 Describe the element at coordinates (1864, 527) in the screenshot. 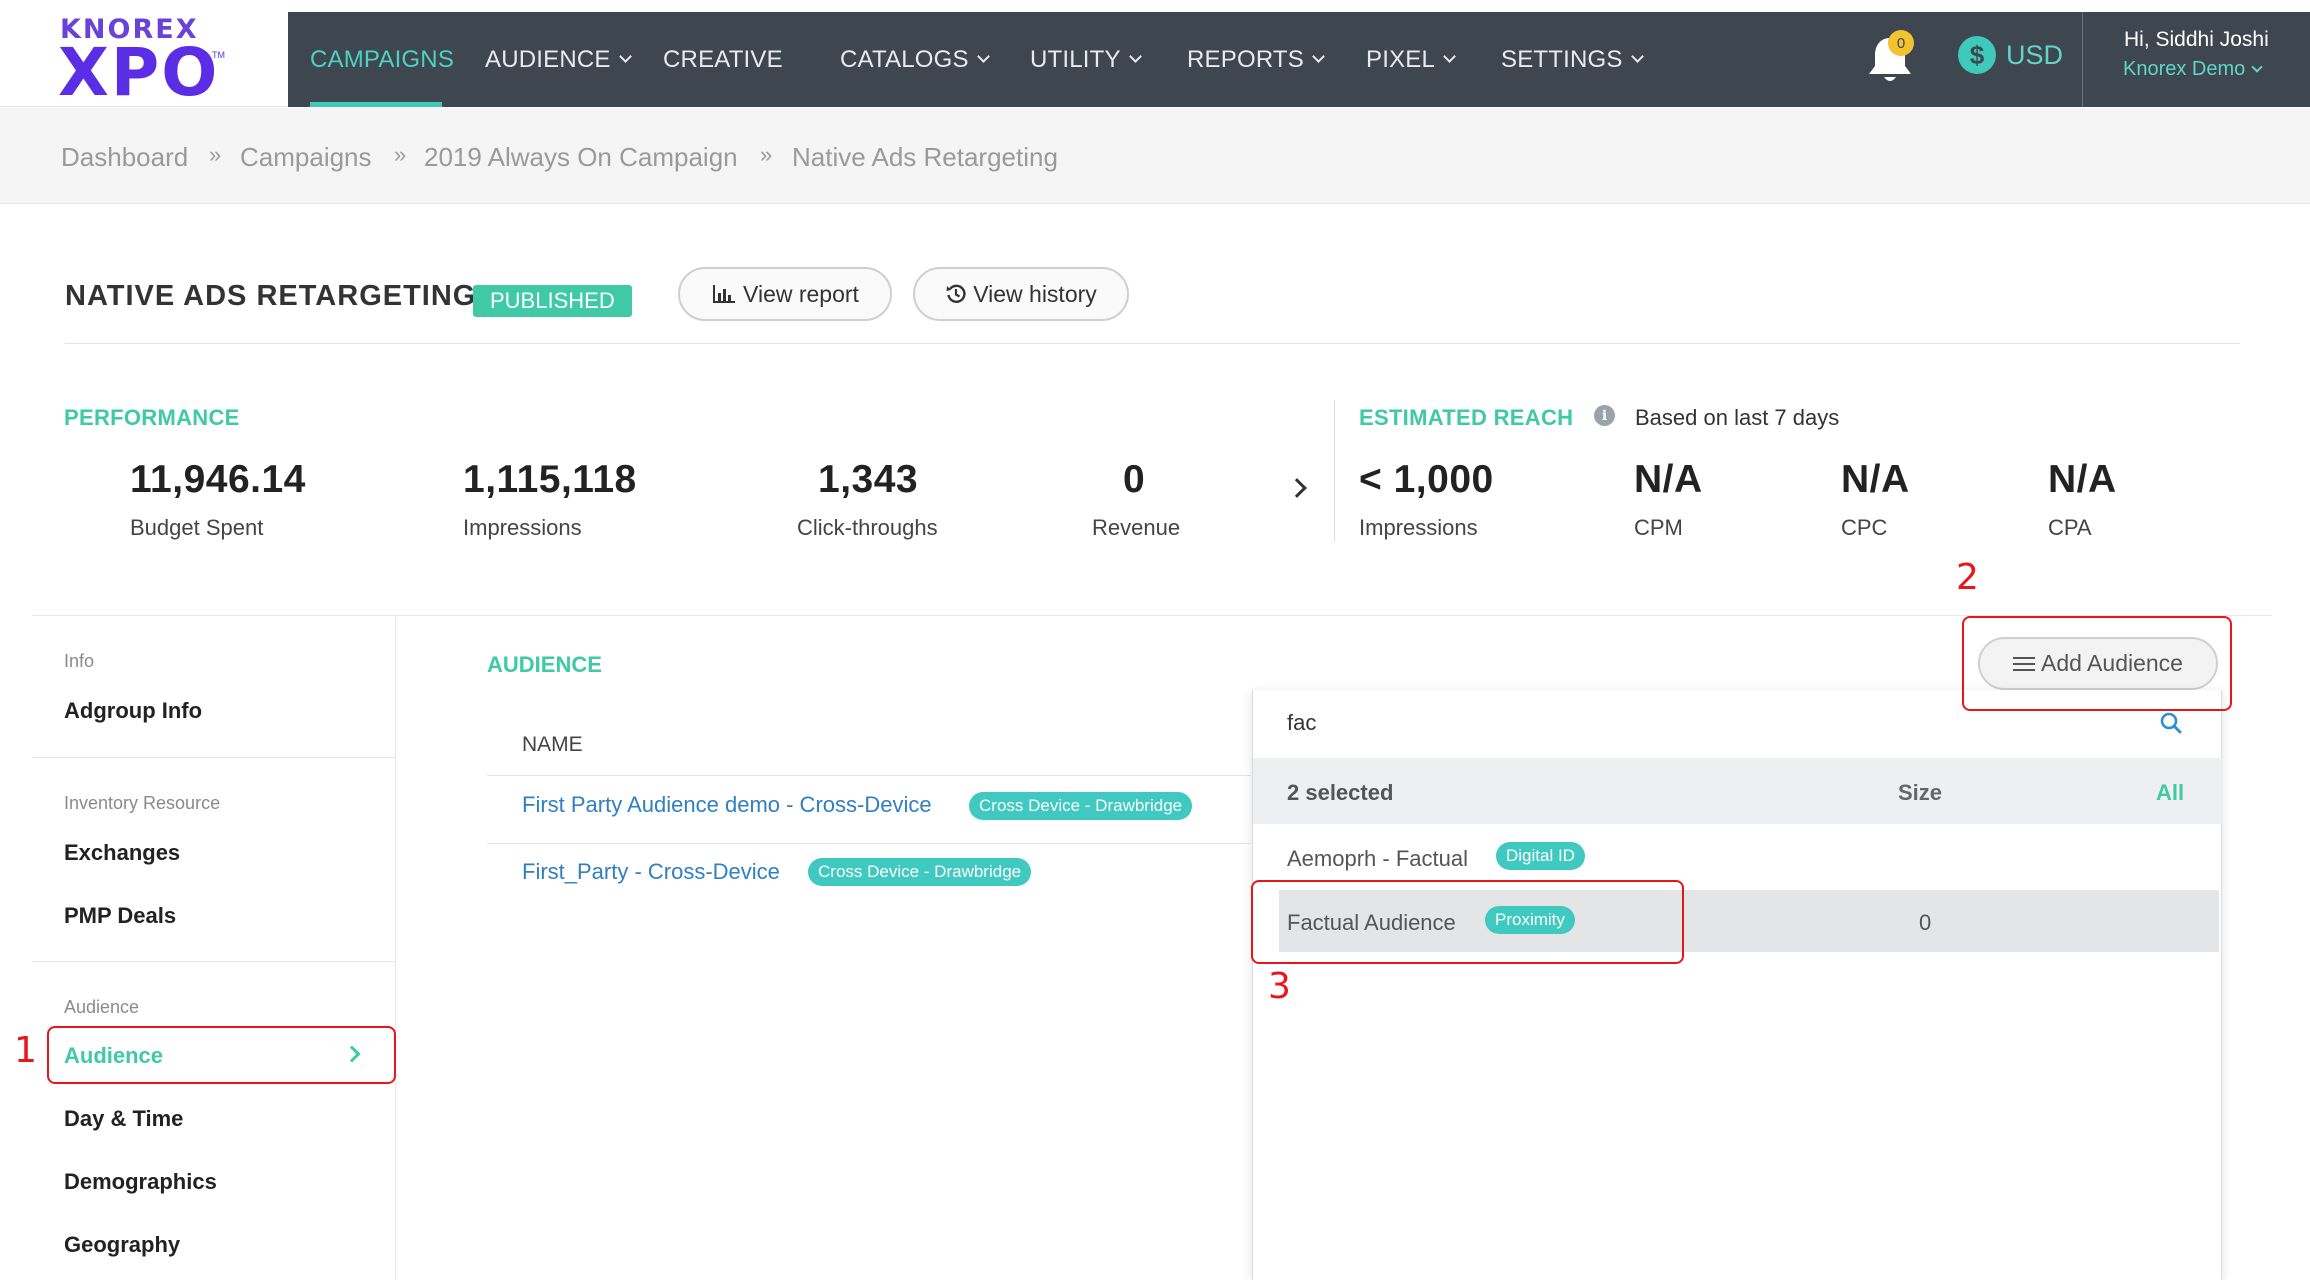

I see `cpc-label: CPC` at that location.